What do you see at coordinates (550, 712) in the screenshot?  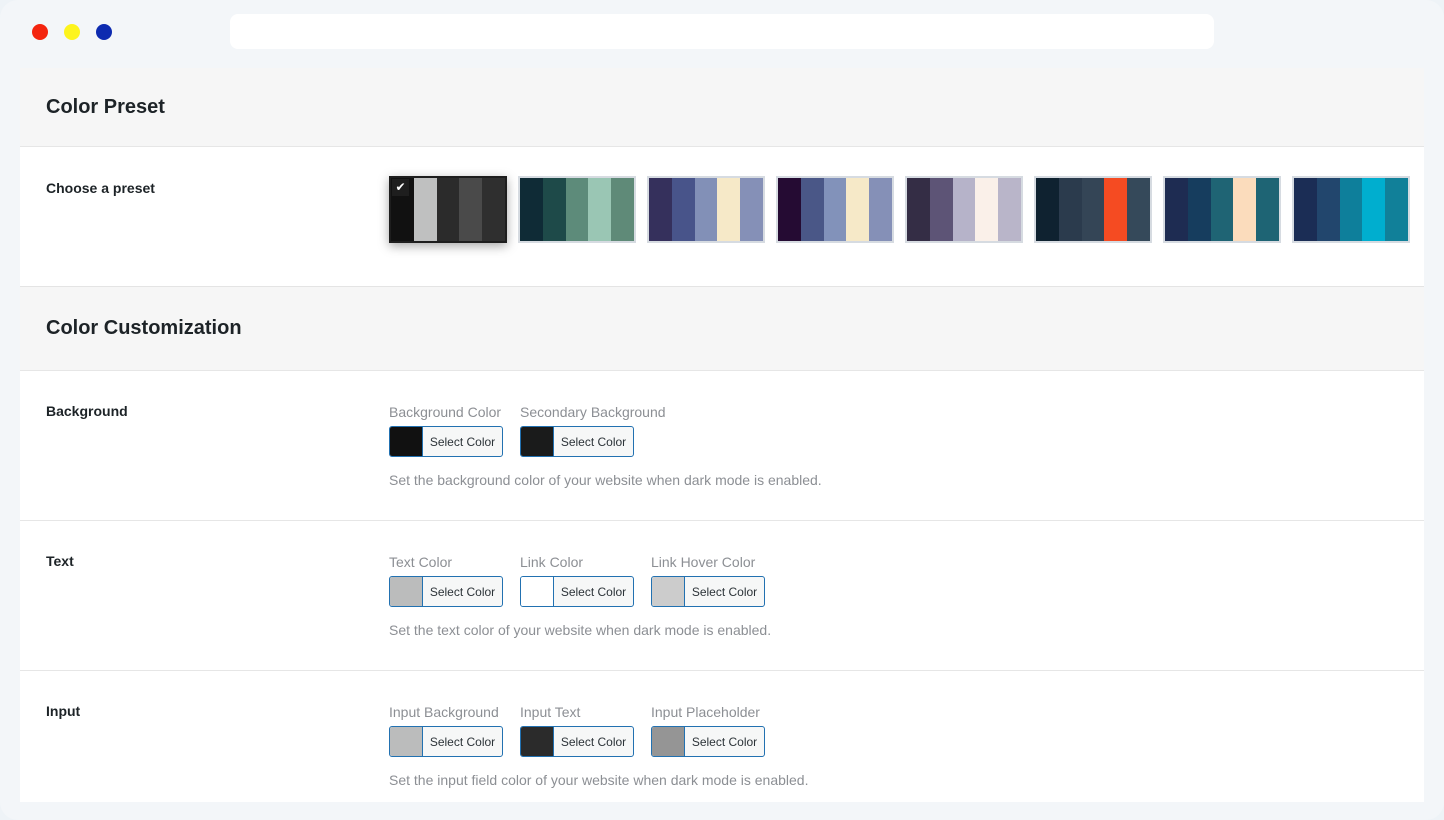 I see `input-text-label: Input Text` at bounding box center [550, 712].